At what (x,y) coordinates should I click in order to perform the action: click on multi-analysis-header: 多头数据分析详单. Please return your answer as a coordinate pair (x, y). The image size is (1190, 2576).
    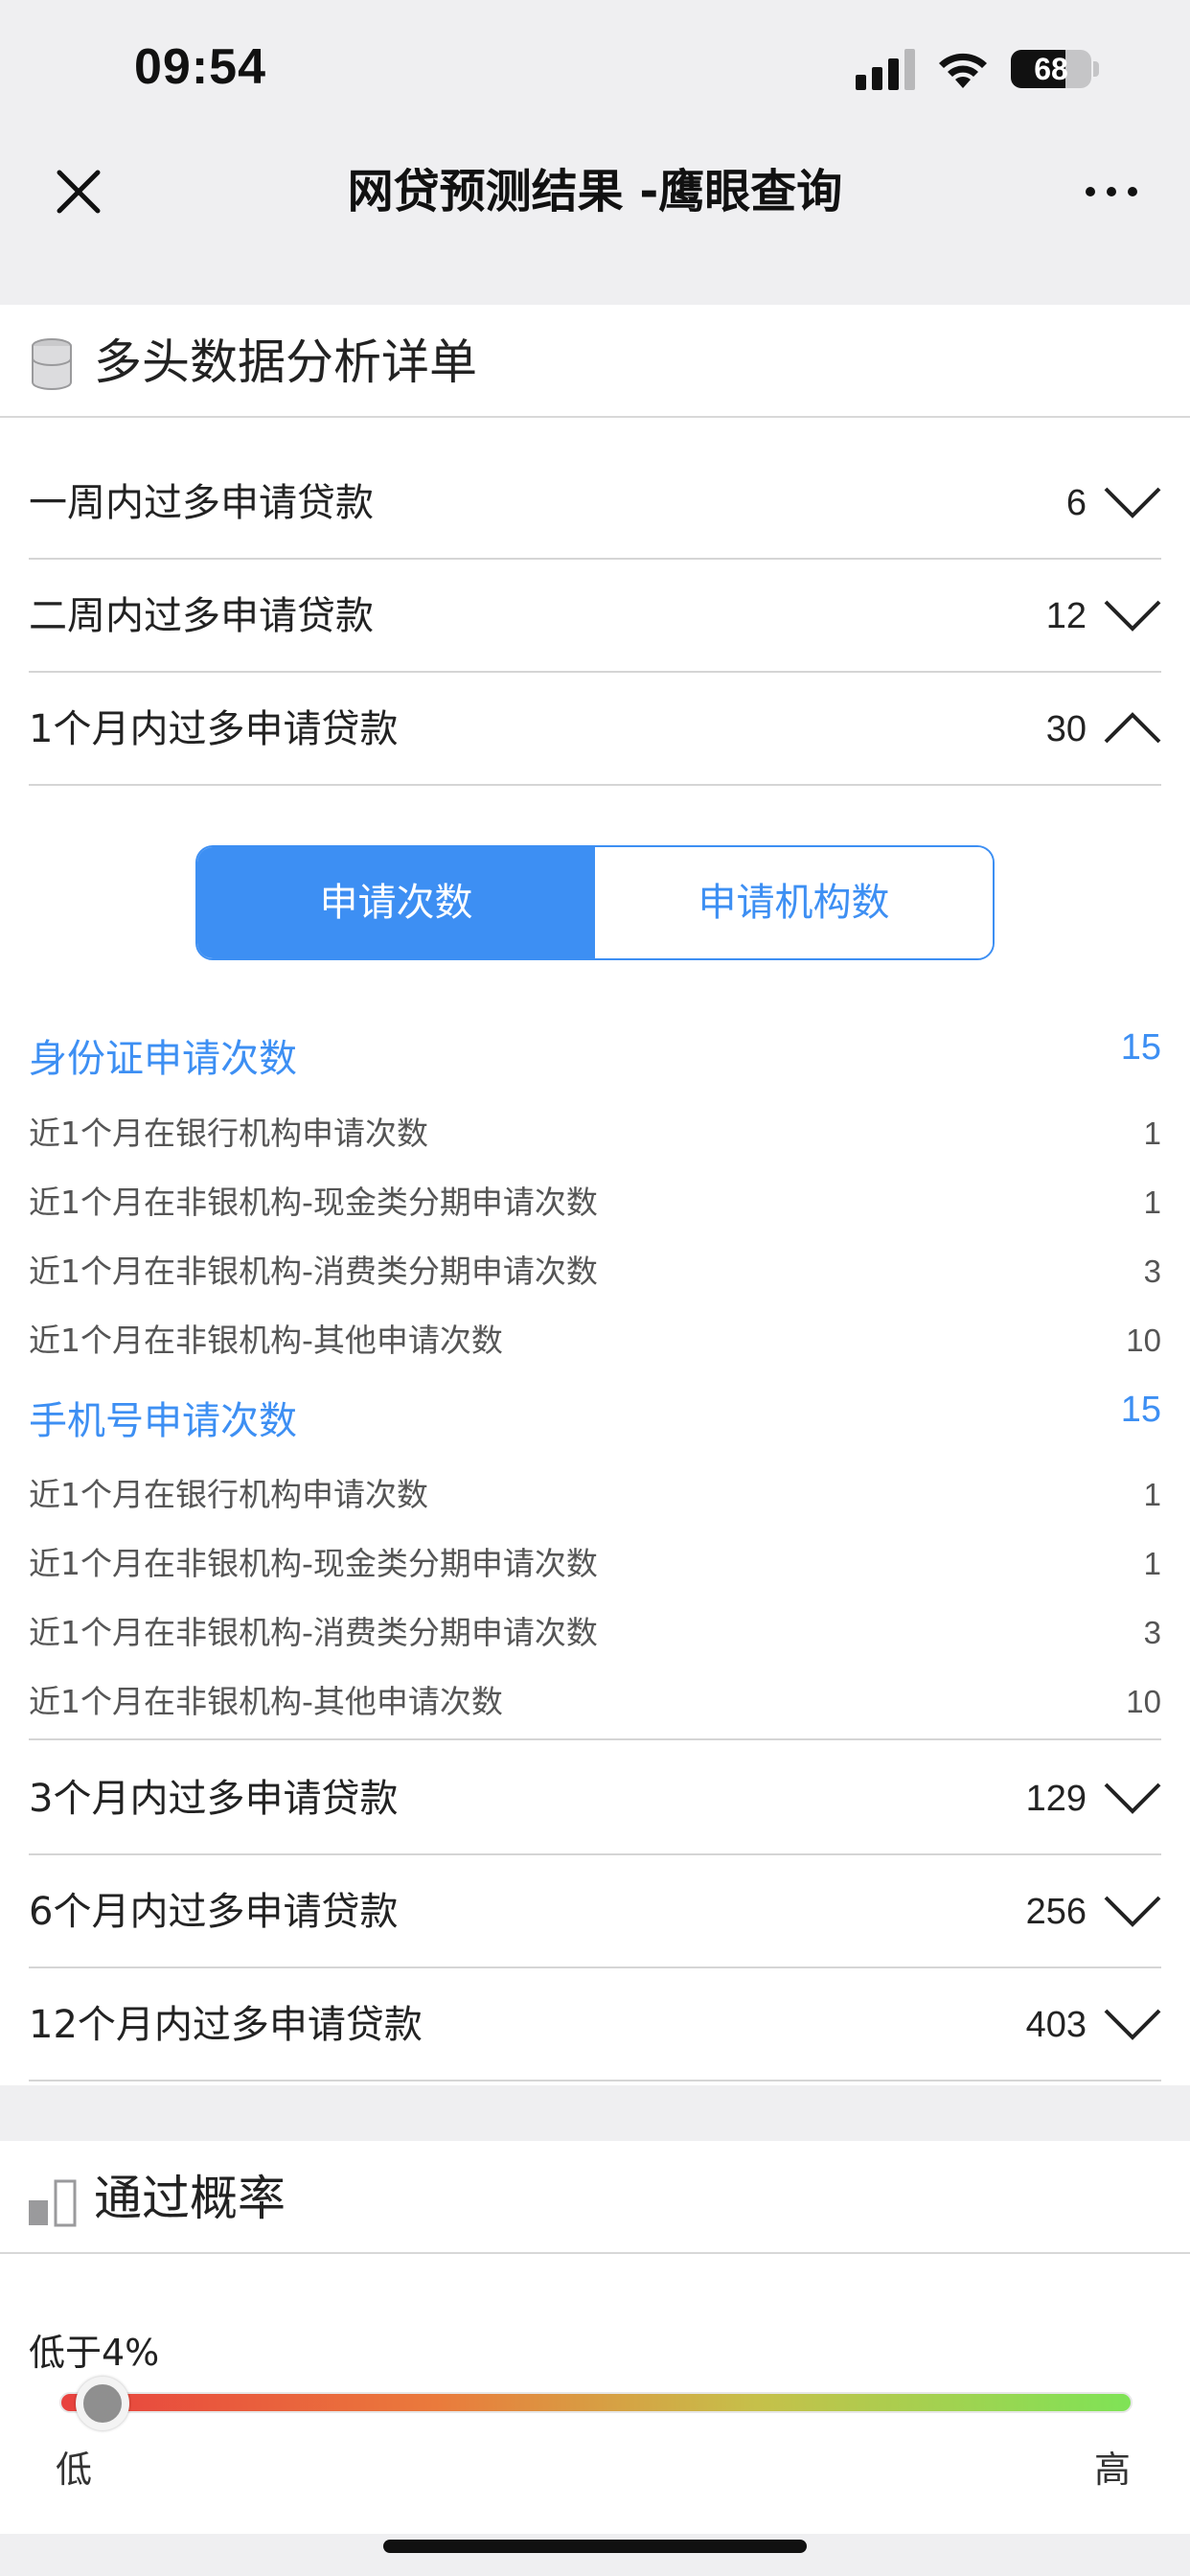
    Looking at the image, I should click on (595, 361).